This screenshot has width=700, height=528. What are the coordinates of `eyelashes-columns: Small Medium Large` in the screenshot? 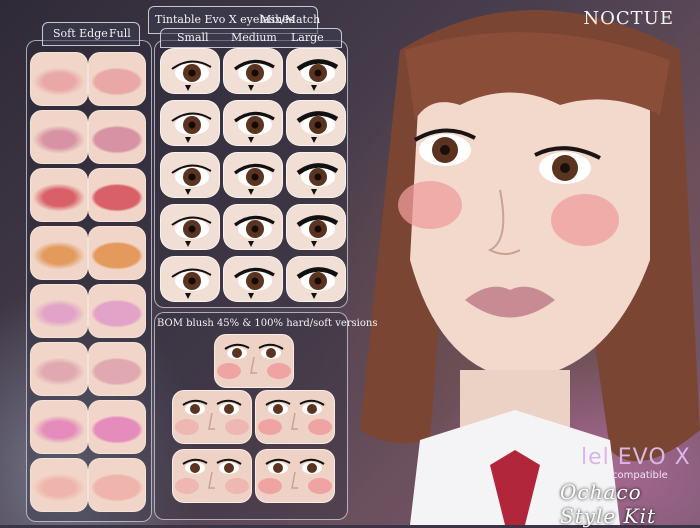 It's located at (251, 38).